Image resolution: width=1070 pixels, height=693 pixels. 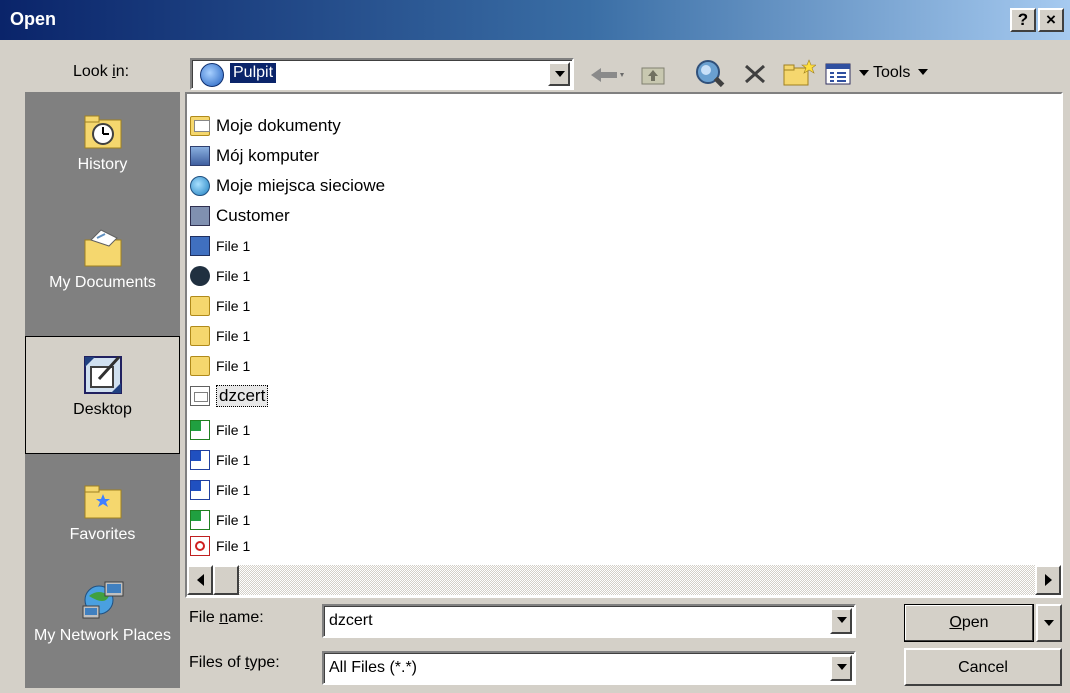 What do you see at coordinates (102, 502) in the screenshot?
I see `favorites-icon` at bounding box center [102, 502].